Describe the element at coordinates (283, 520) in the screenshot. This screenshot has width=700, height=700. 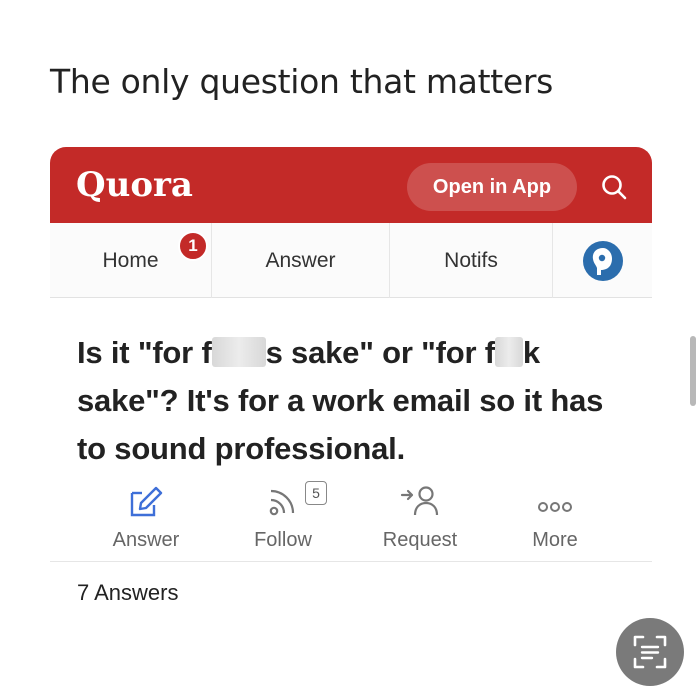
I see `follow-action-button: 5 Follow` at that location.